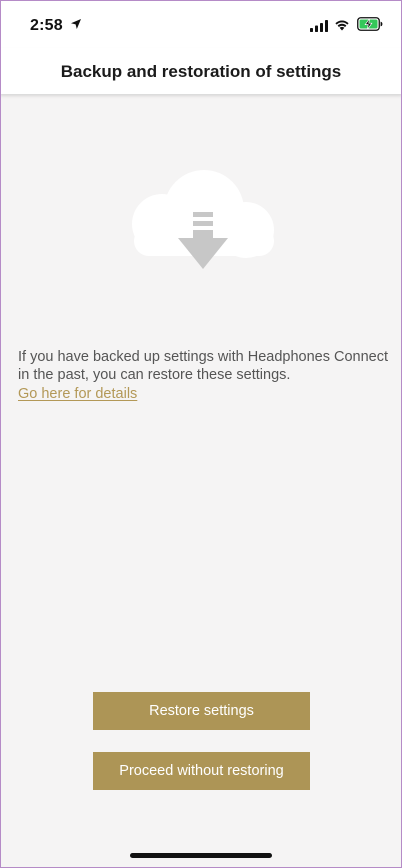 Image resolution: width=402 pixels, height=868 pixels. I want to click on page-title: Backup and restoration of settings, so click(201, 71).